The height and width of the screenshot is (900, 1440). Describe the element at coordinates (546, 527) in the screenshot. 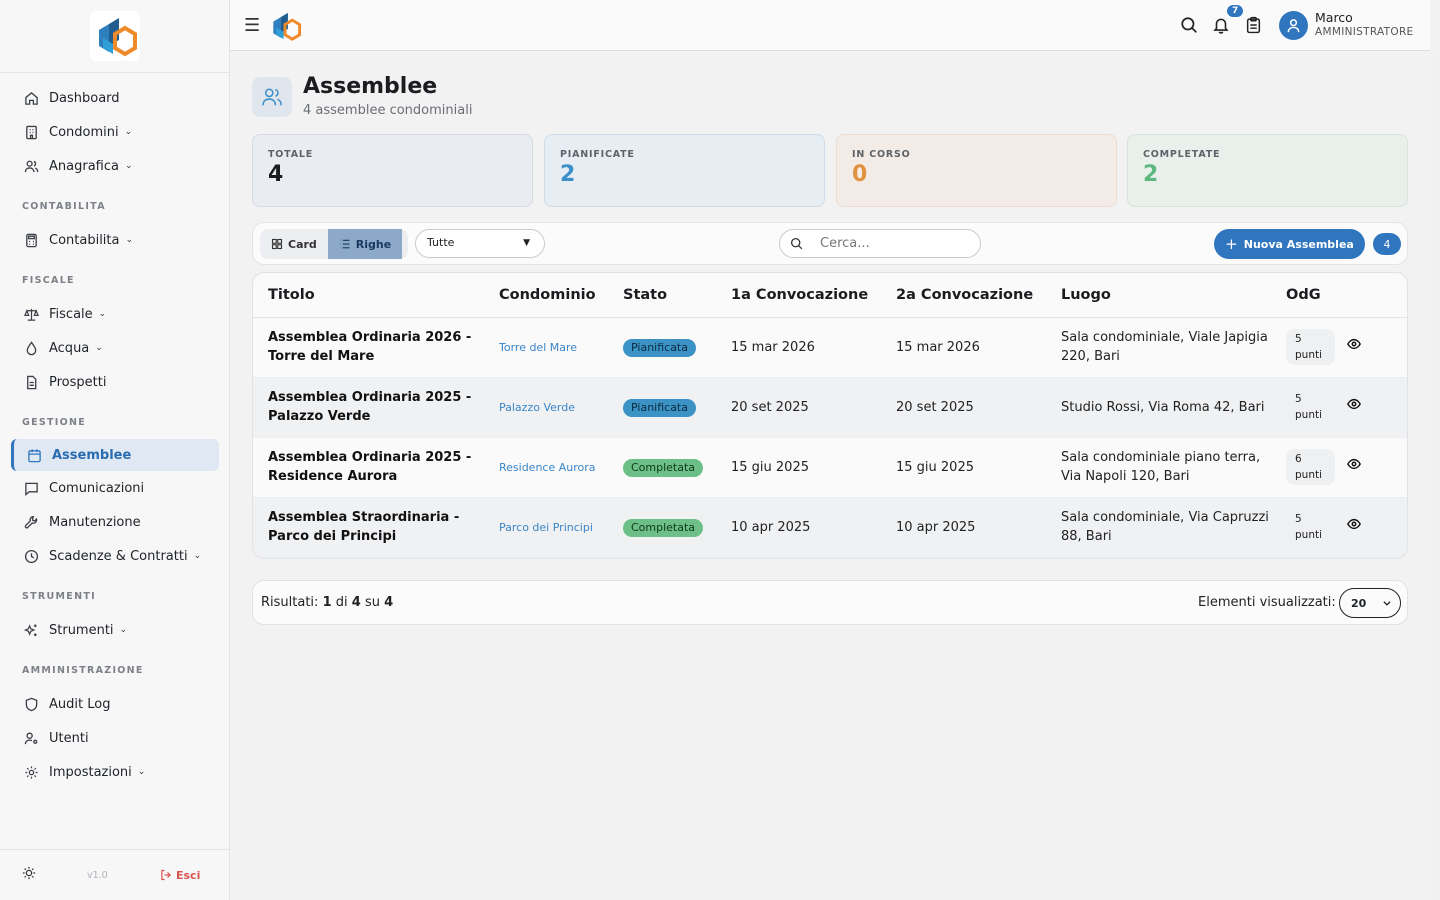

I see `cell-condominio-link: Parco dei Principi` at that location.